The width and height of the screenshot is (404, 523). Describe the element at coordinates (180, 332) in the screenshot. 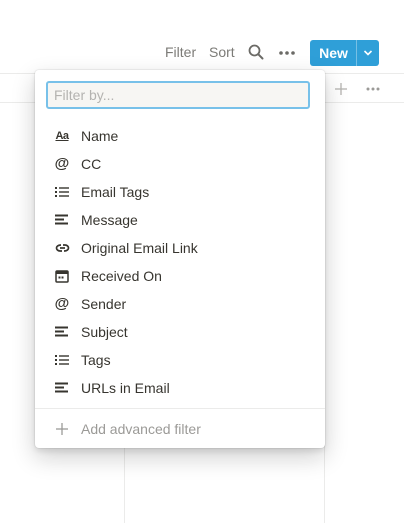

I see `property-item-subject: Subject` at that location.